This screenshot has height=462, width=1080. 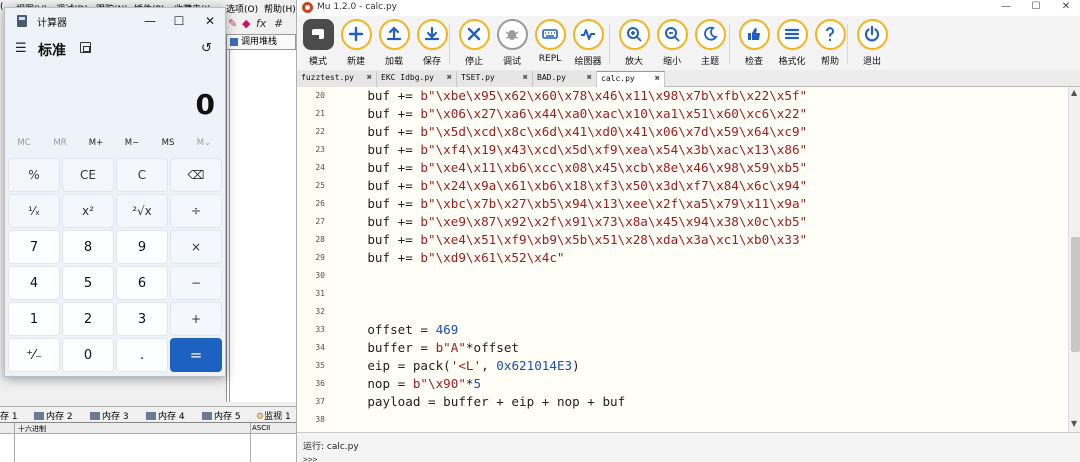 What do you see at coordinates (53, 415) in the screenshot?
I see `tab-memory-2: 内存 2` at bounding box center [53, 415].